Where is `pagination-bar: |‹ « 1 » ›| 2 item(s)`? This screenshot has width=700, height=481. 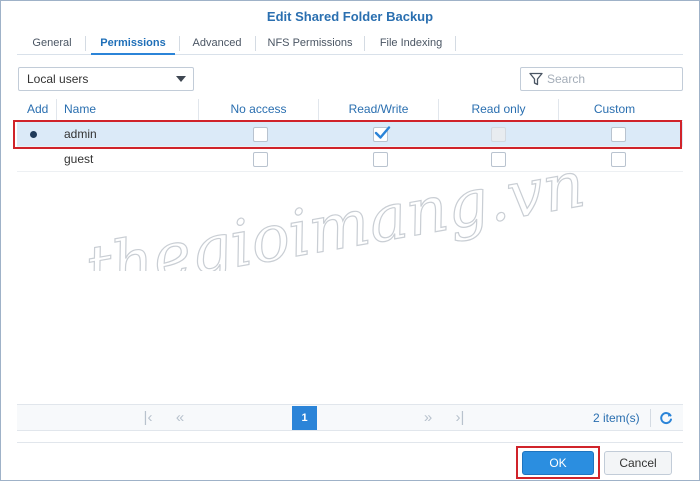 pagination-bar: |‹ « 1 » ›| 2 item(s) is located at coordinates (350, 417).